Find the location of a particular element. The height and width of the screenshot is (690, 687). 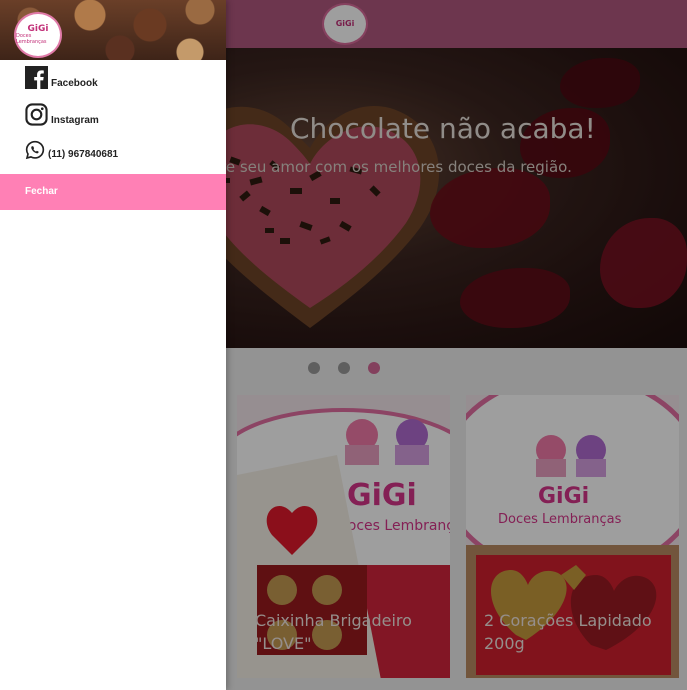

facebook-icon is located at coordinates (36, 77).